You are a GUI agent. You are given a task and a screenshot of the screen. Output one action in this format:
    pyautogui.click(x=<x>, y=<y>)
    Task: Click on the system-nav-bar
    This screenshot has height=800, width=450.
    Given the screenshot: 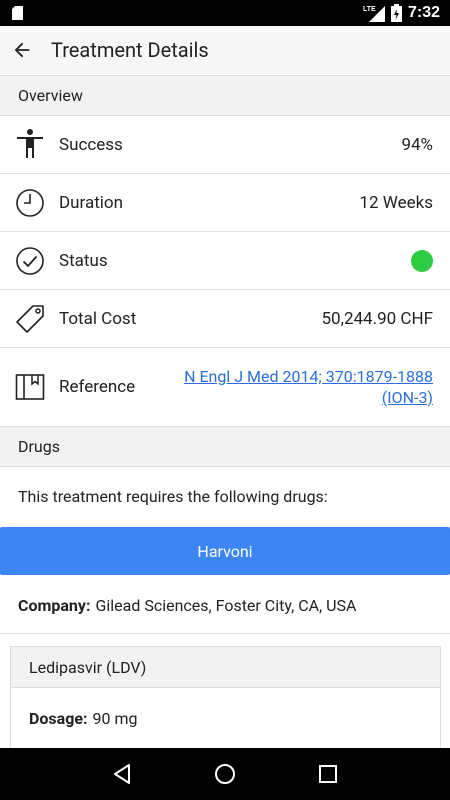 What is the action you would take?
    pyautogui.click(x=225, y=774)
    